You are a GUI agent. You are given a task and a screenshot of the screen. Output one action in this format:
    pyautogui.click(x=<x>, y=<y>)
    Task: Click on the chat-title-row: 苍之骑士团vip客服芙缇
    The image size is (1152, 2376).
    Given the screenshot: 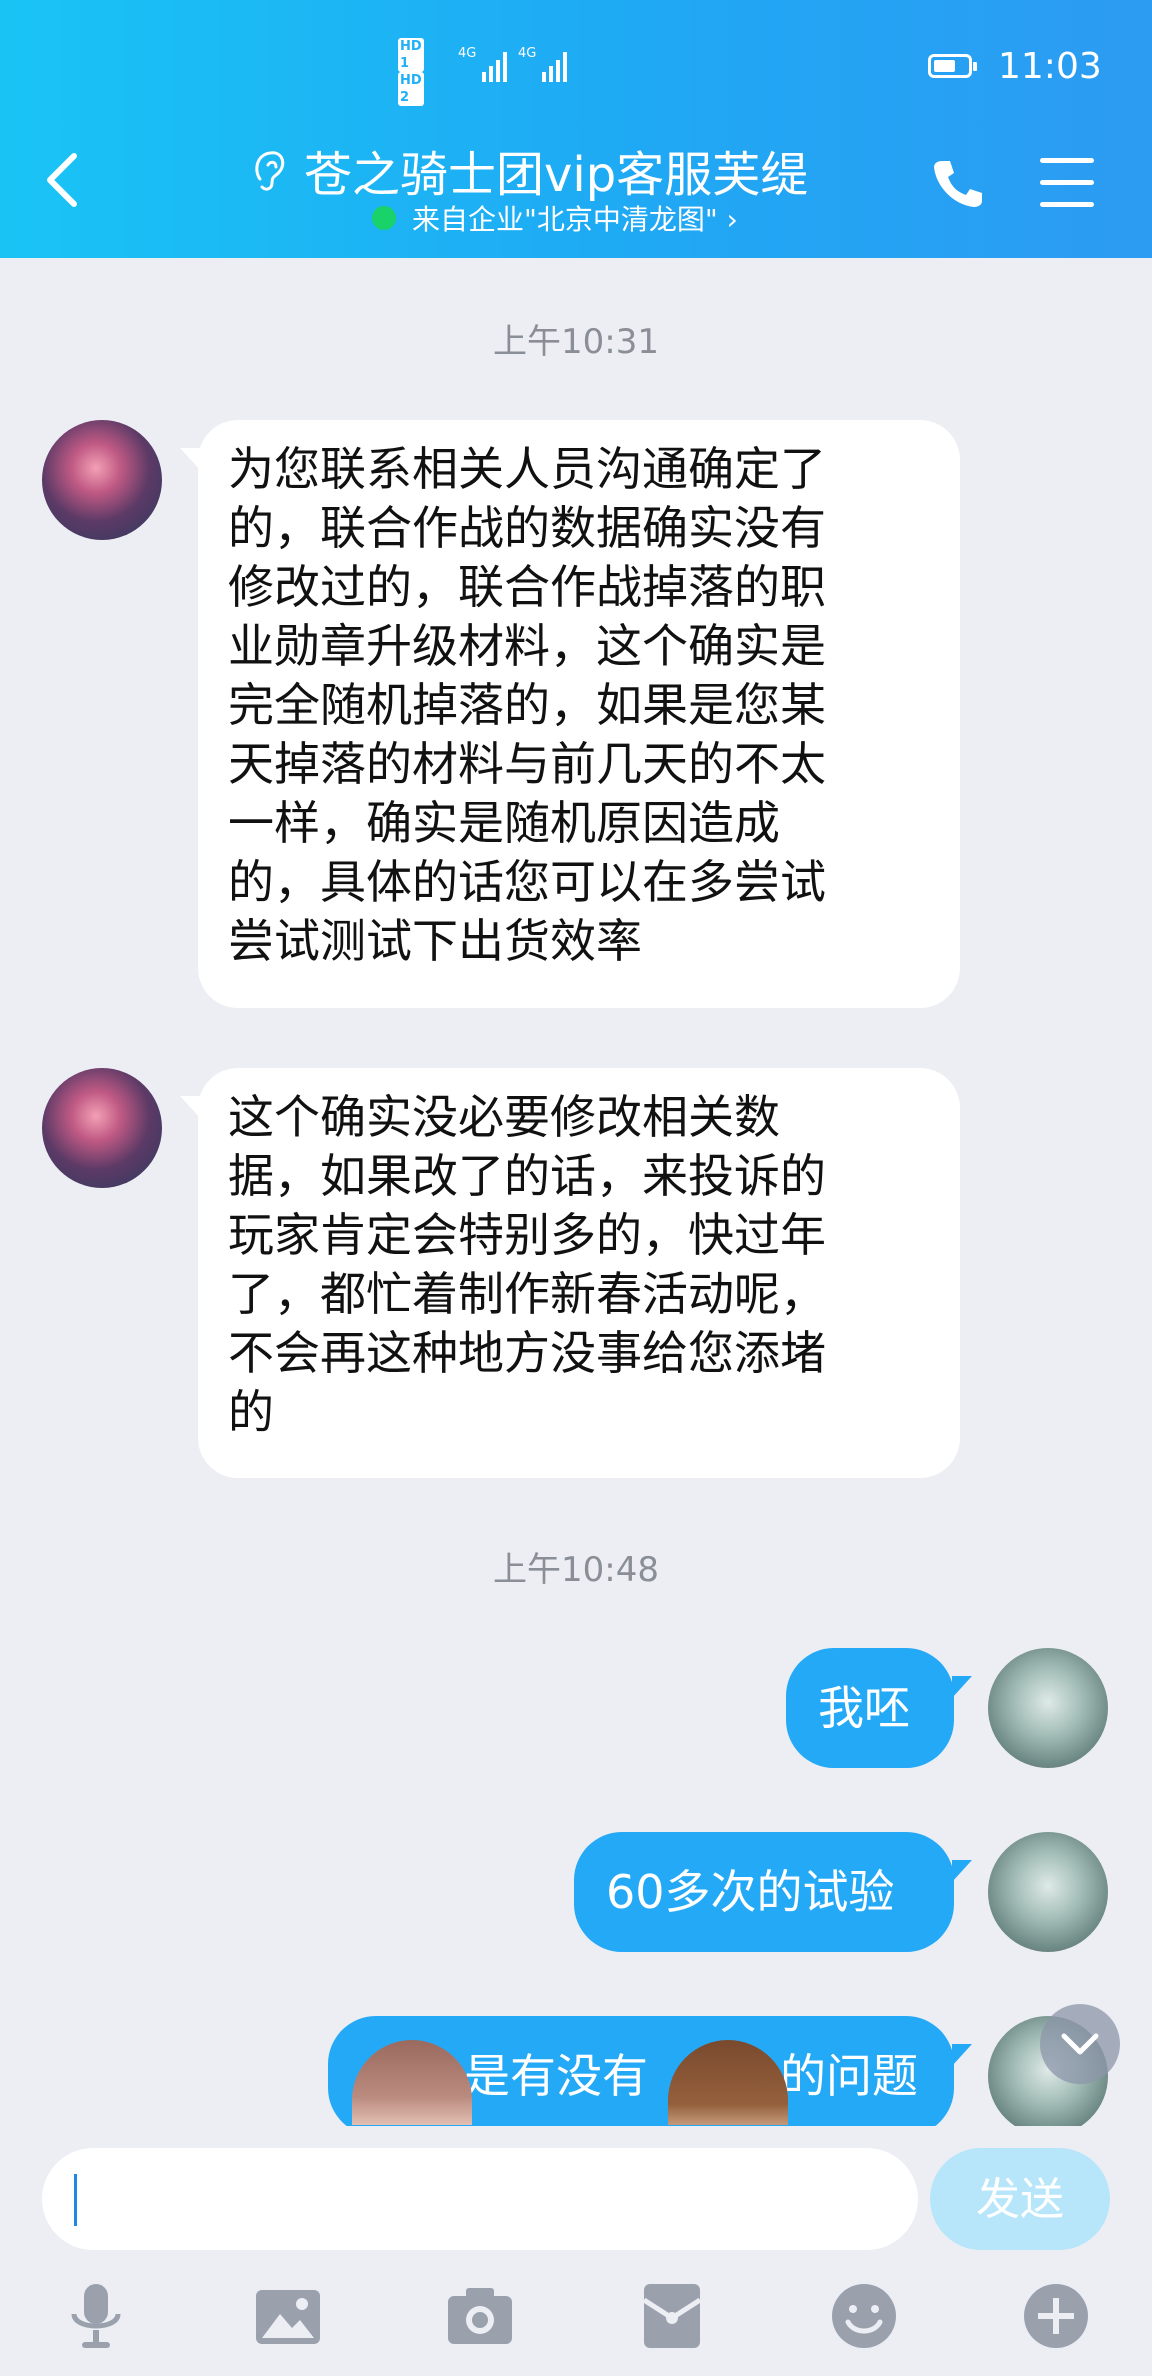 What is the action you would take?
    pyautogui.click(x=529, y=170)
    